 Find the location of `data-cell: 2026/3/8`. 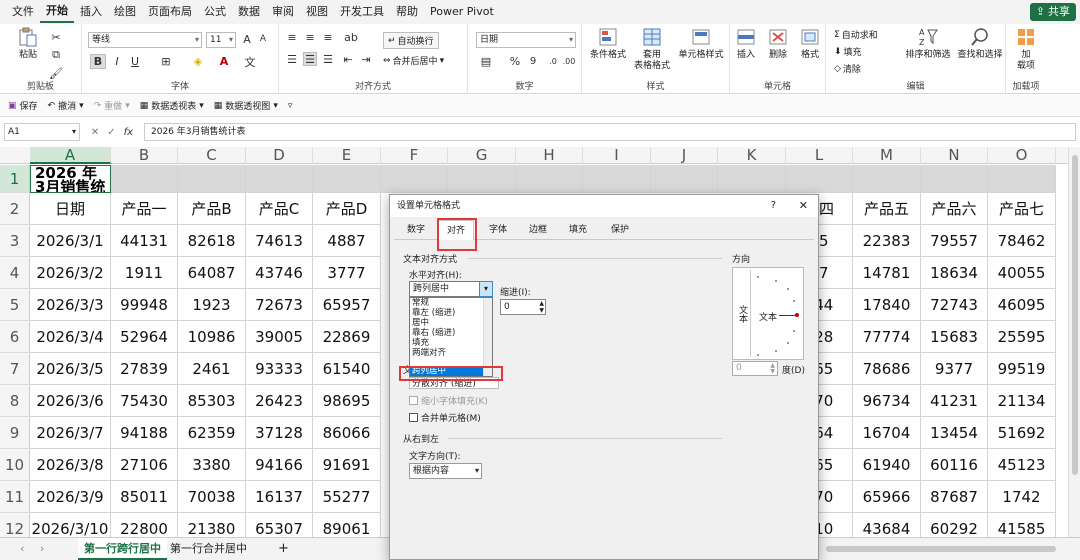

data-cell: 2026/3/8 is located at coordinates (70, 465).